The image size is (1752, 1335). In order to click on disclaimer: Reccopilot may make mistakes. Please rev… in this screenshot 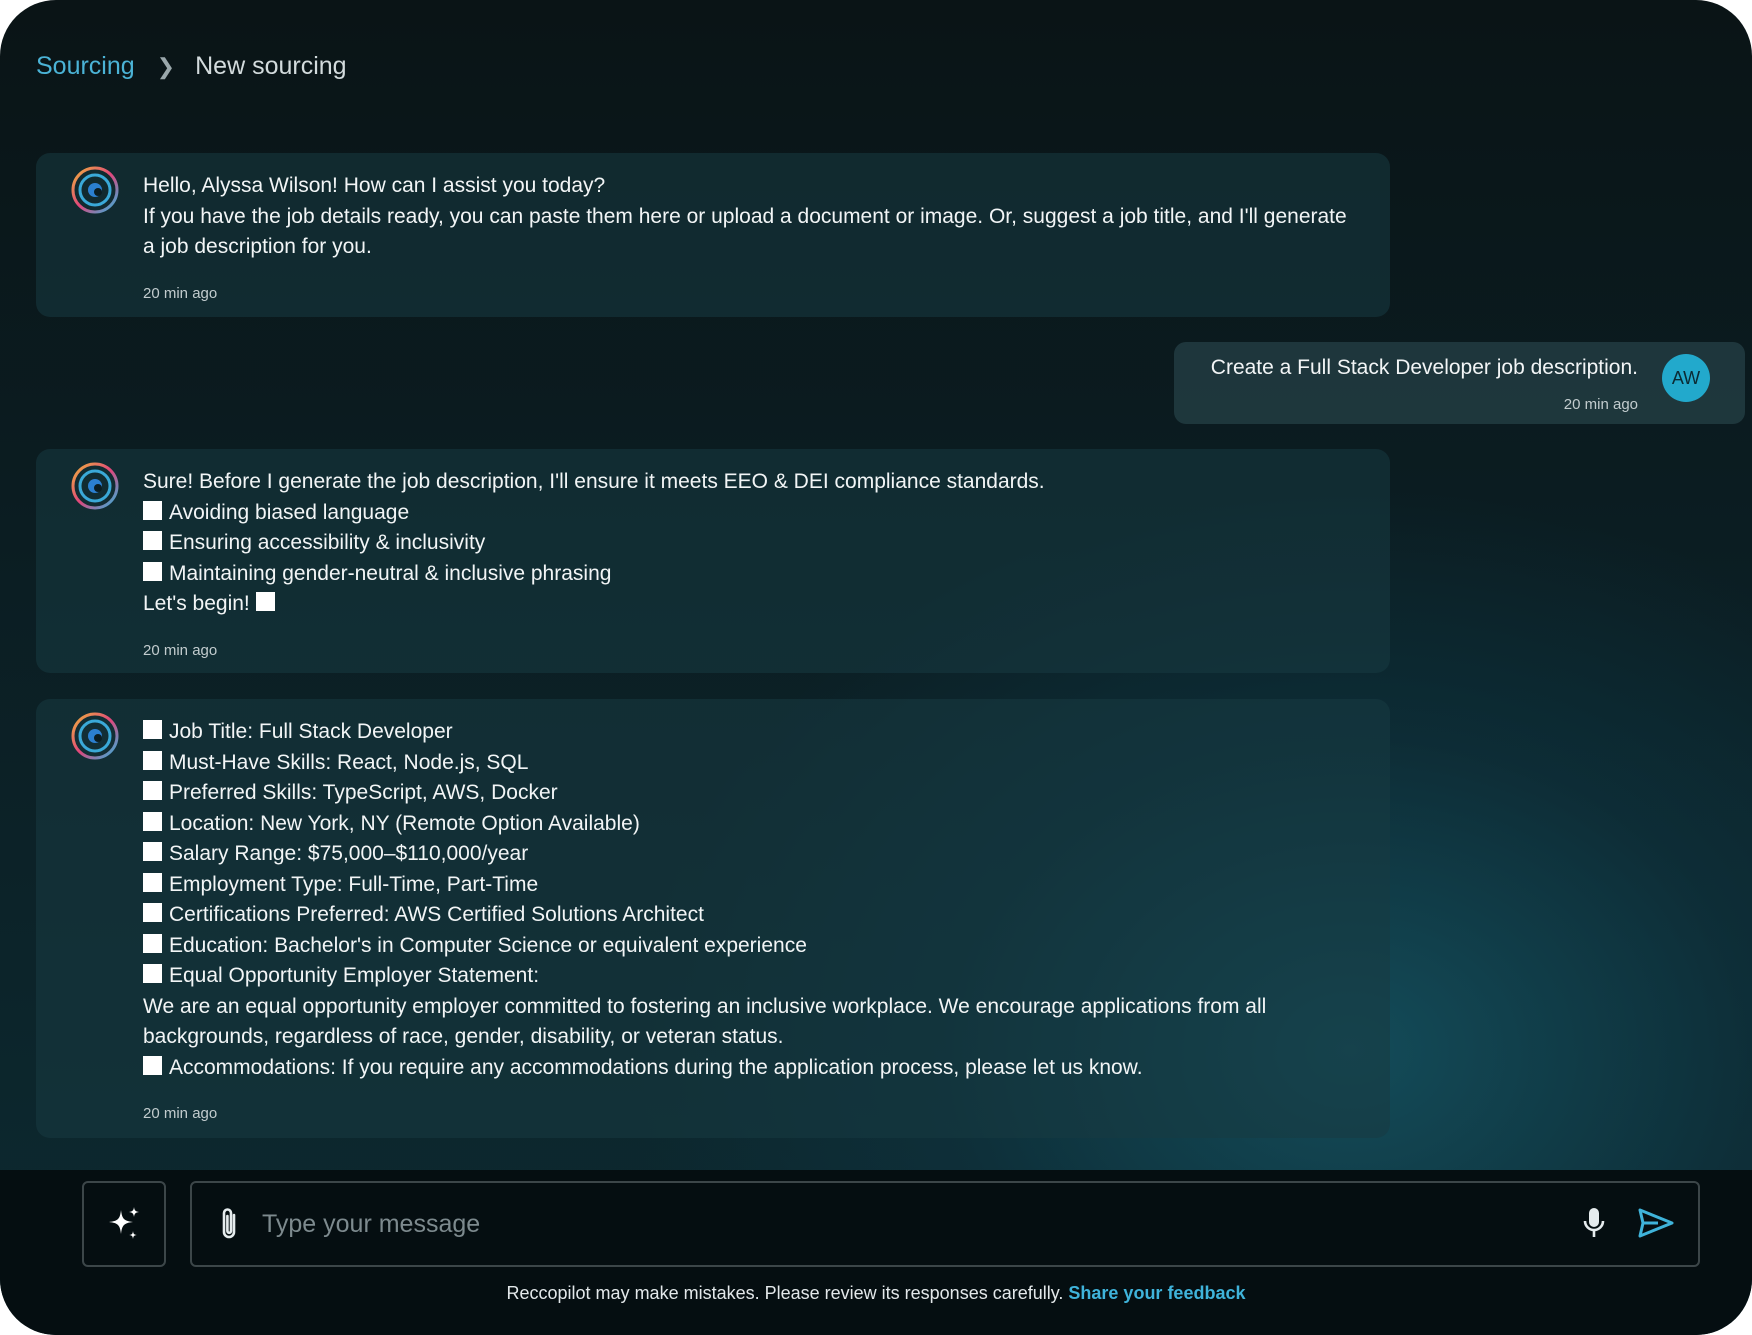, I will do `click(876, 1293)`.